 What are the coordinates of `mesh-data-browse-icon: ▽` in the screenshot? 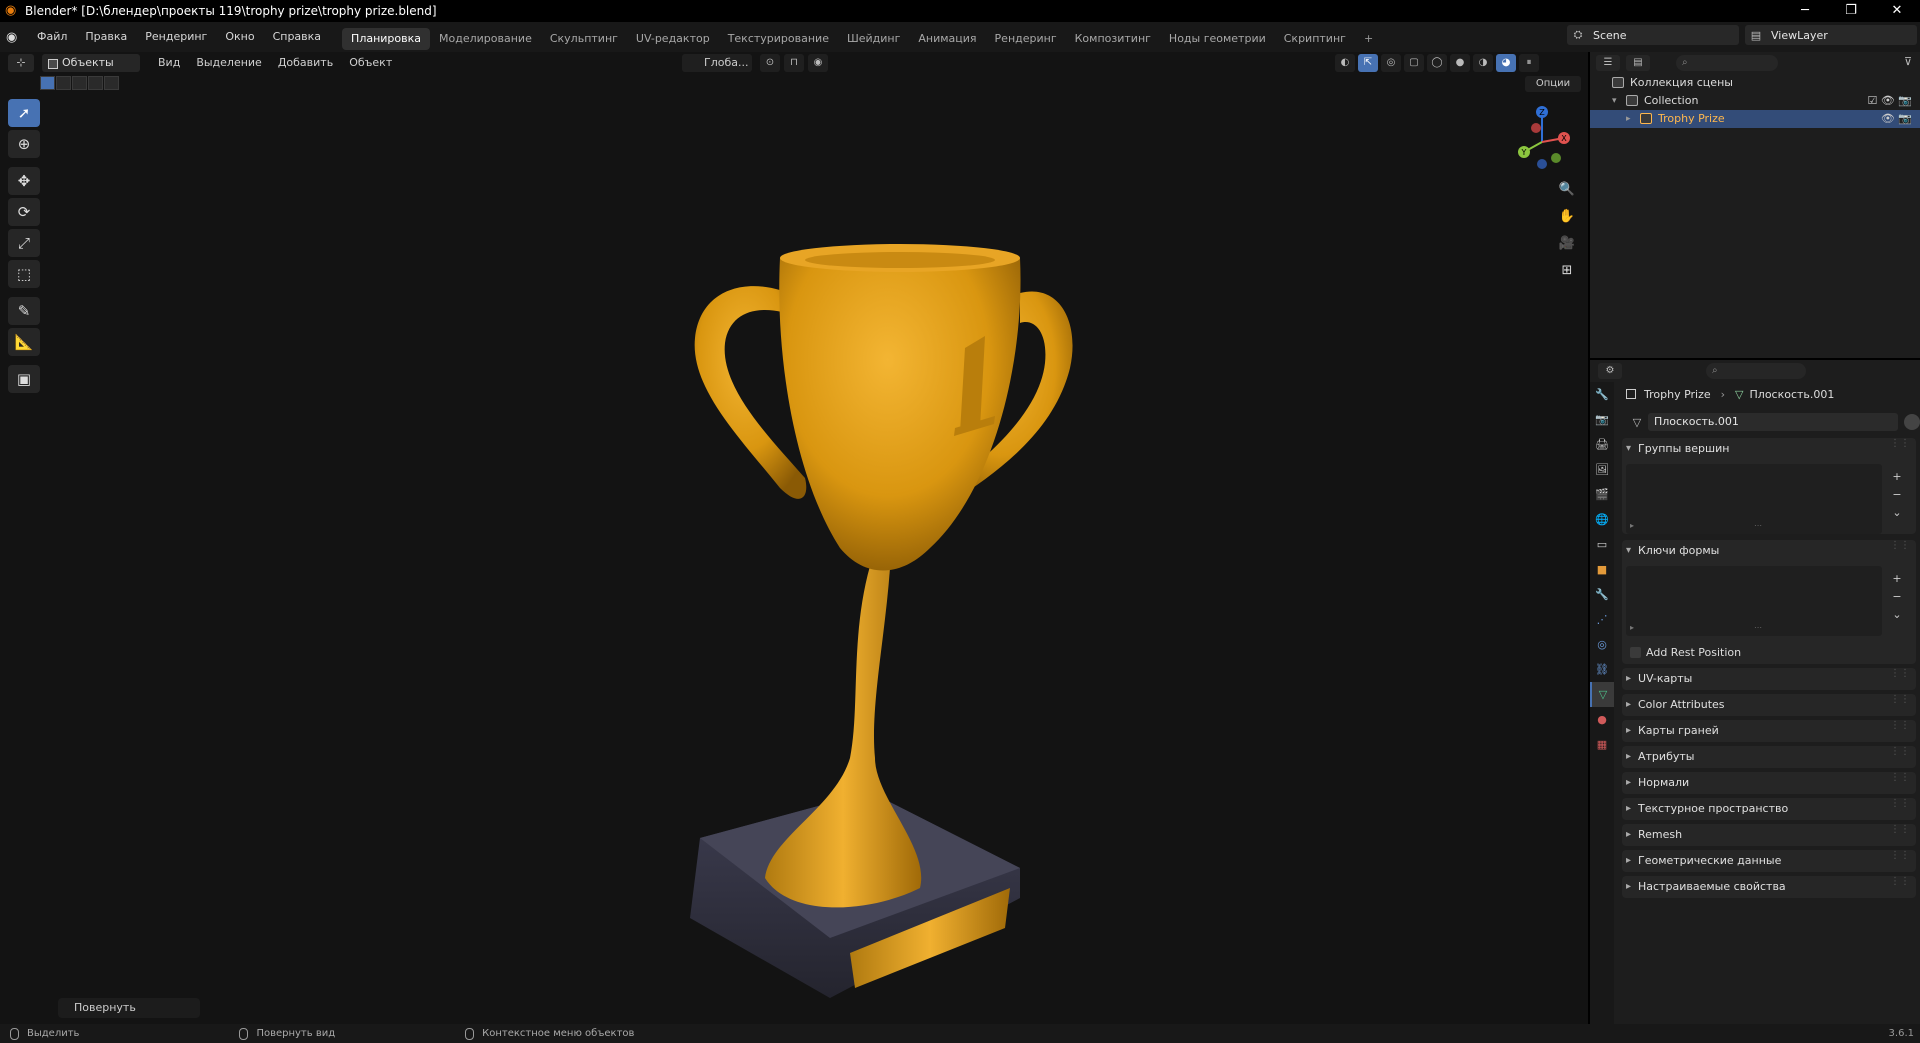 It's located at (1637, 422).